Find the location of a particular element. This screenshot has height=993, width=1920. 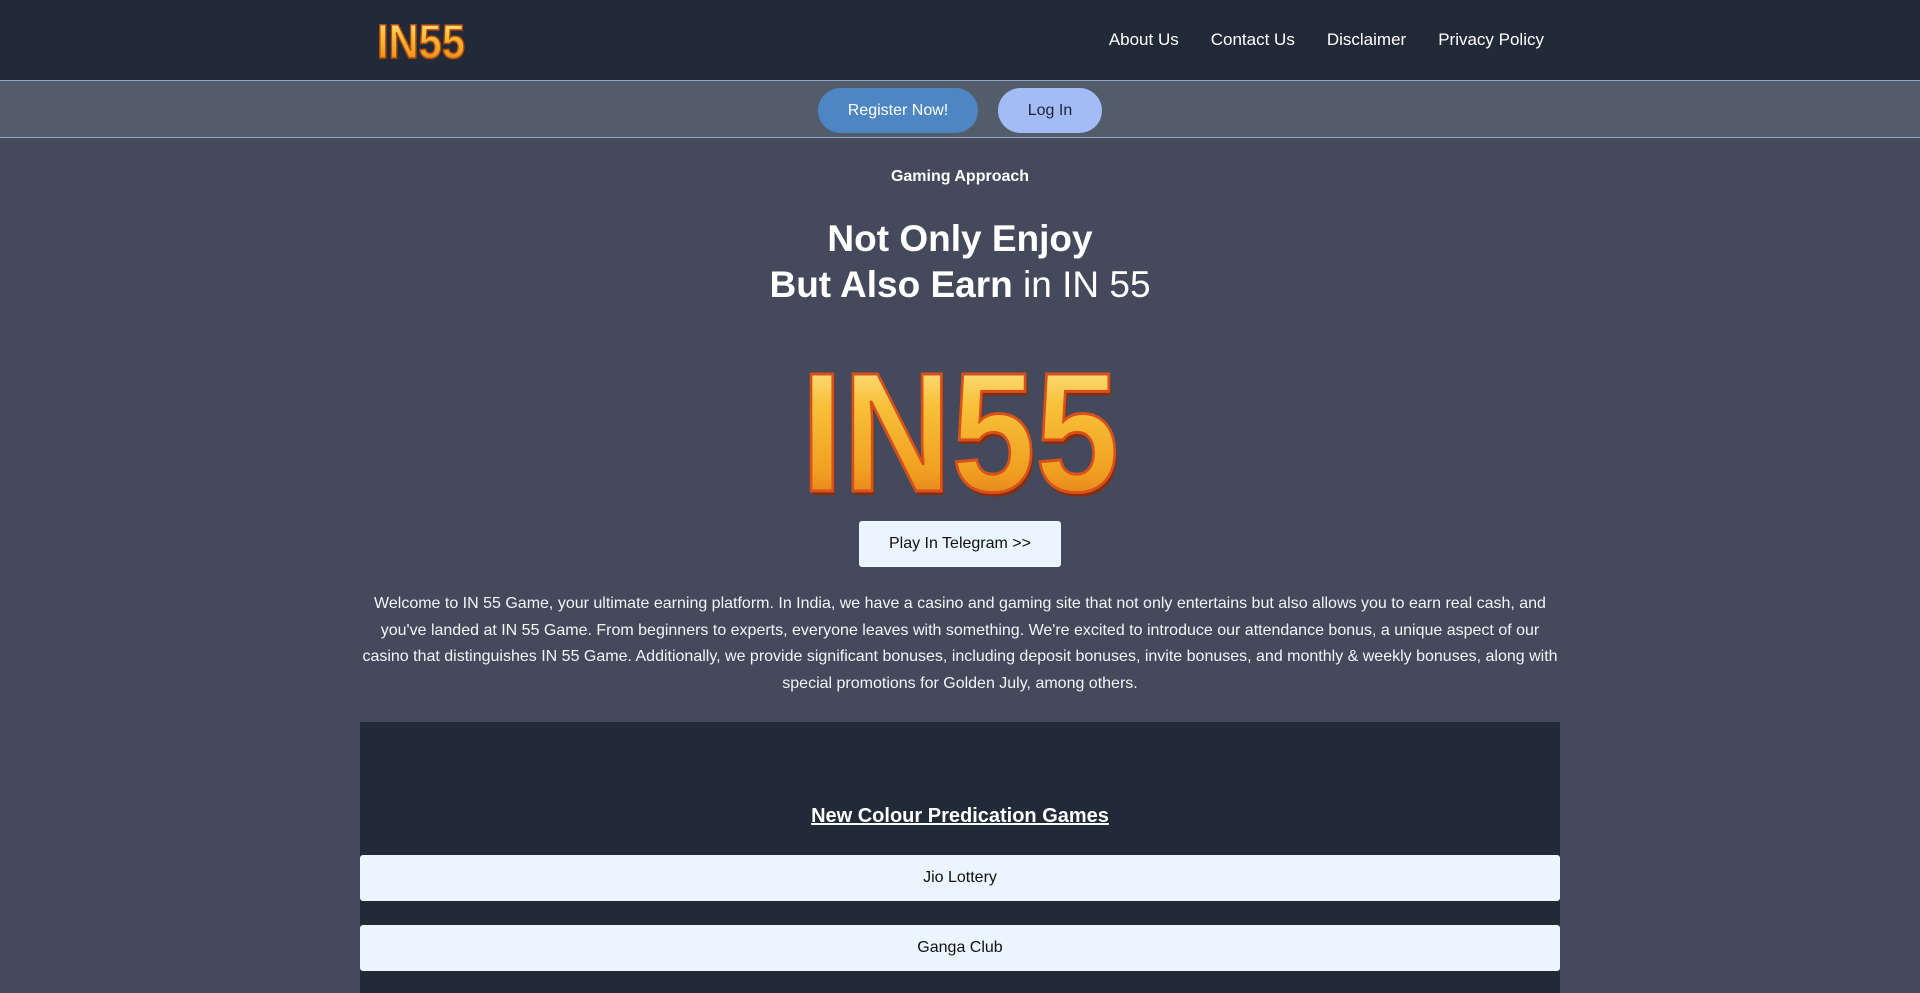

cta-strip: Register Now! Log In is located at coordinates (960, 109).